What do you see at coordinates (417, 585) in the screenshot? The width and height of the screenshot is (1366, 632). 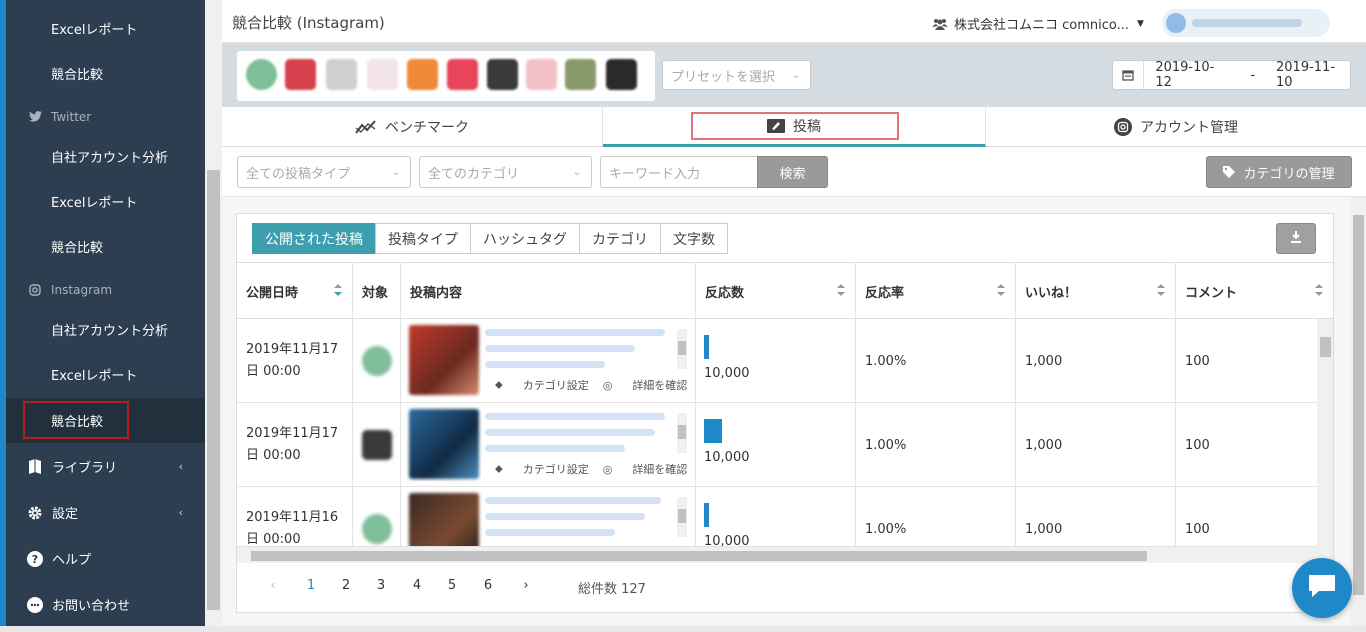 I see `page-link: 4` at bounding box center [417, 585].